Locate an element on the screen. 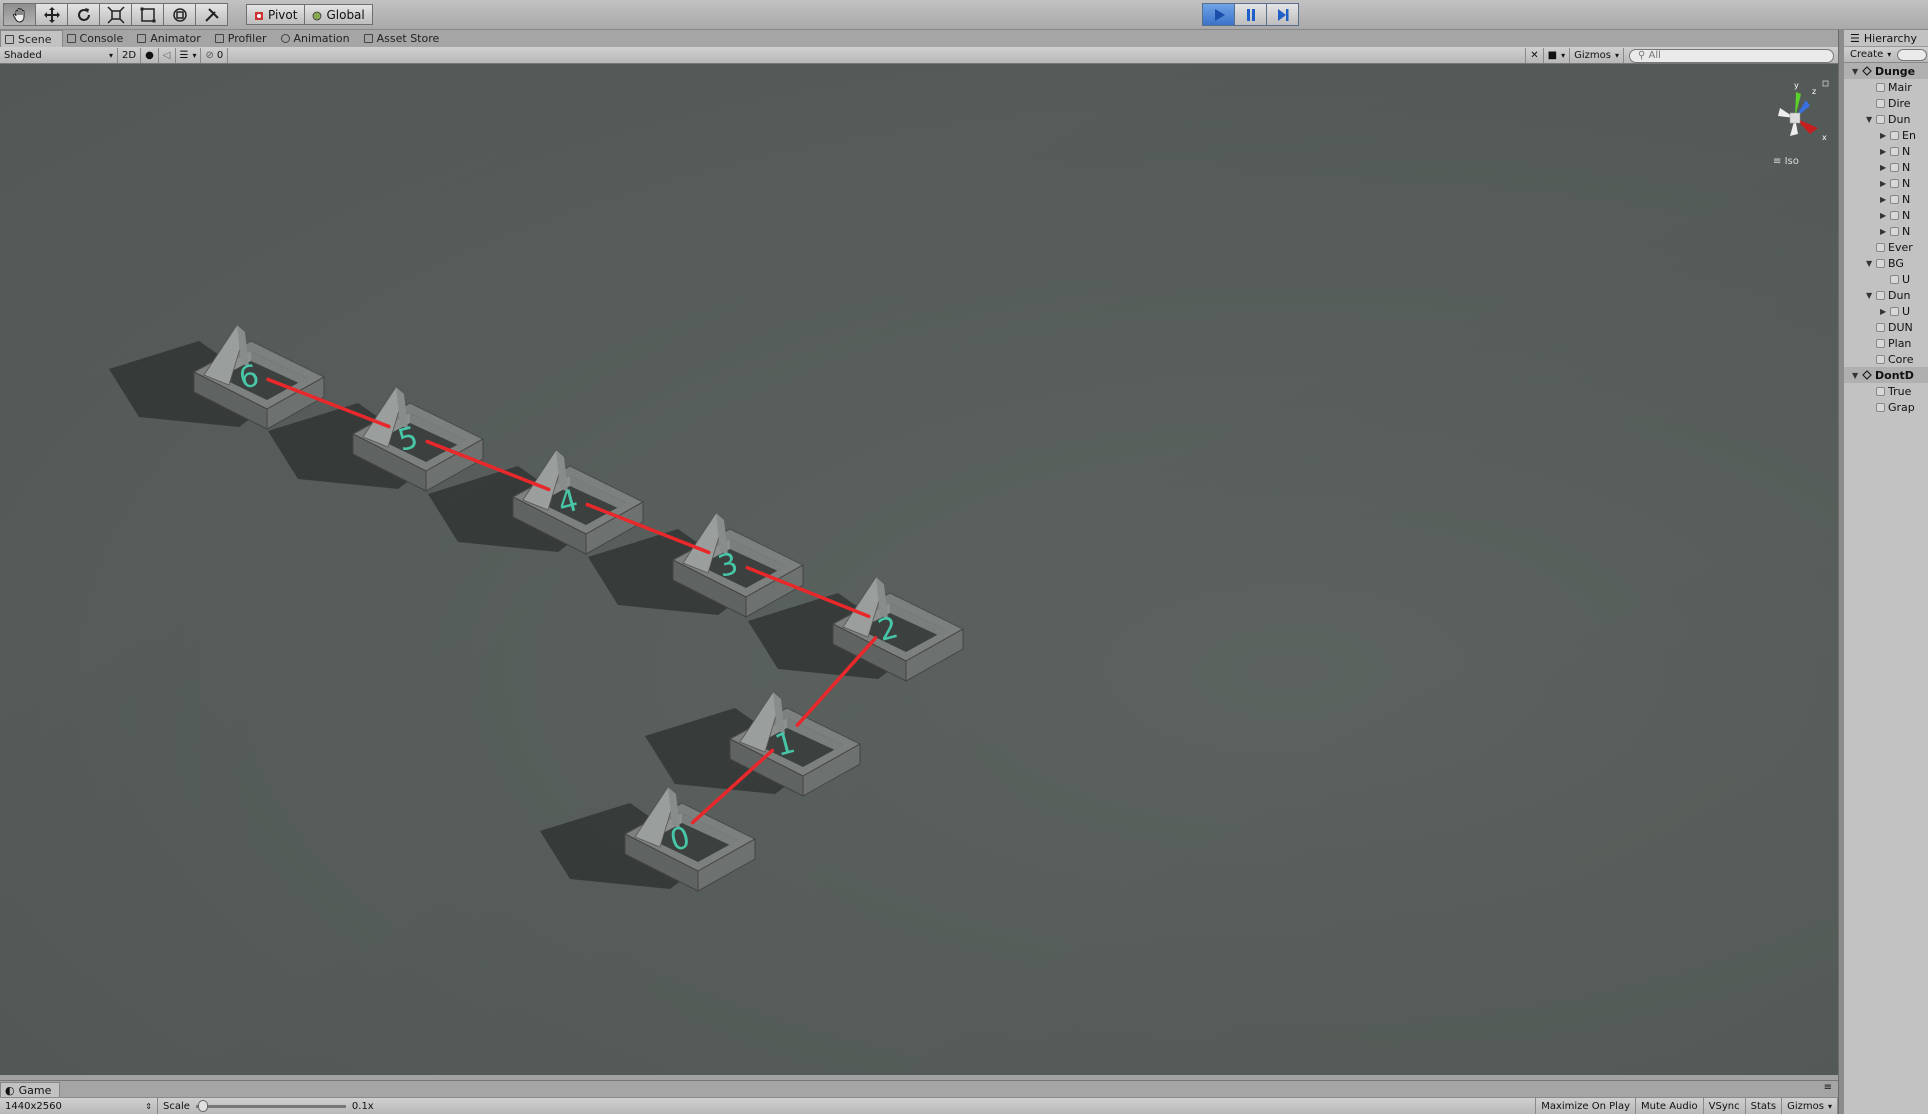  tab-asset-store: Asset Store is located at coordinates (405, 38).